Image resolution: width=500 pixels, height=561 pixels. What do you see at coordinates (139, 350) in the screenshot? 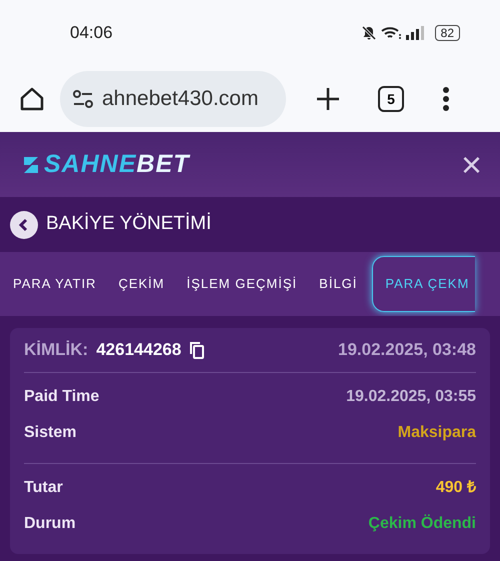
I see `id-value: 426144268` at bounding box center [139, 350].